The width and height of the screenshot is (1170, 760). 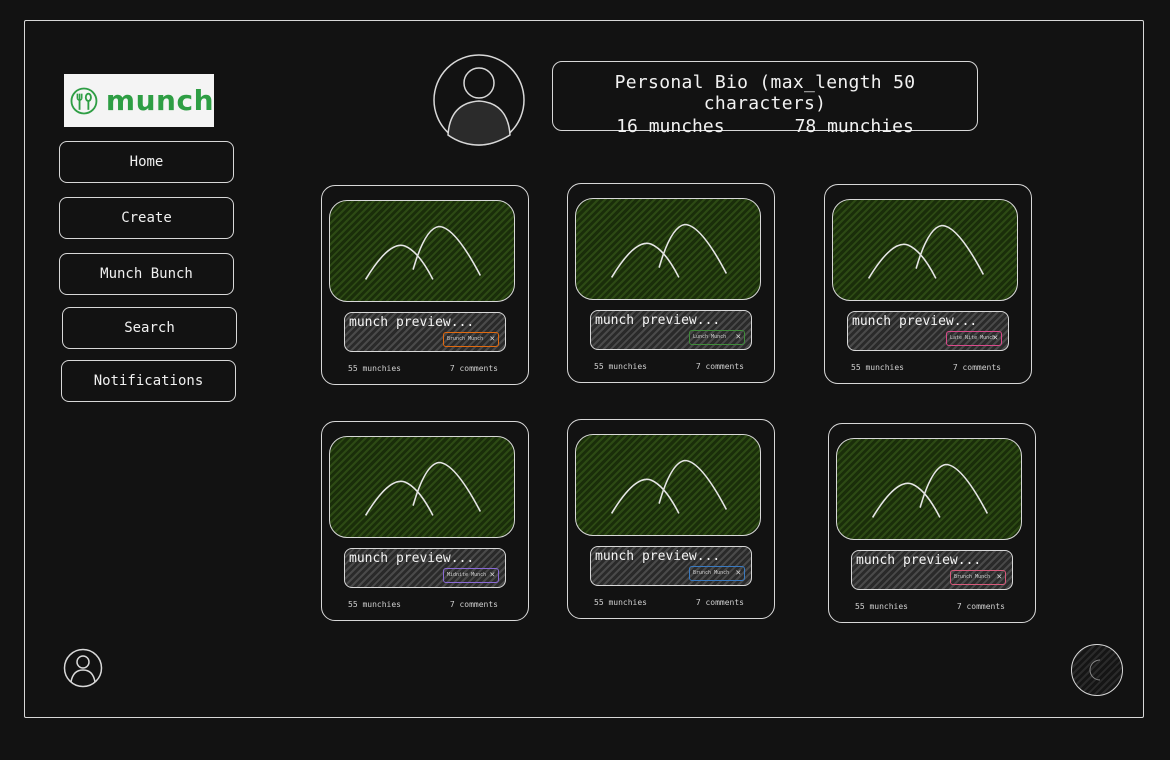 What do you see at coordinates (149, 328) in the screenshot?
I see `nav-search-button: Search` at bounding box center [149, 328].